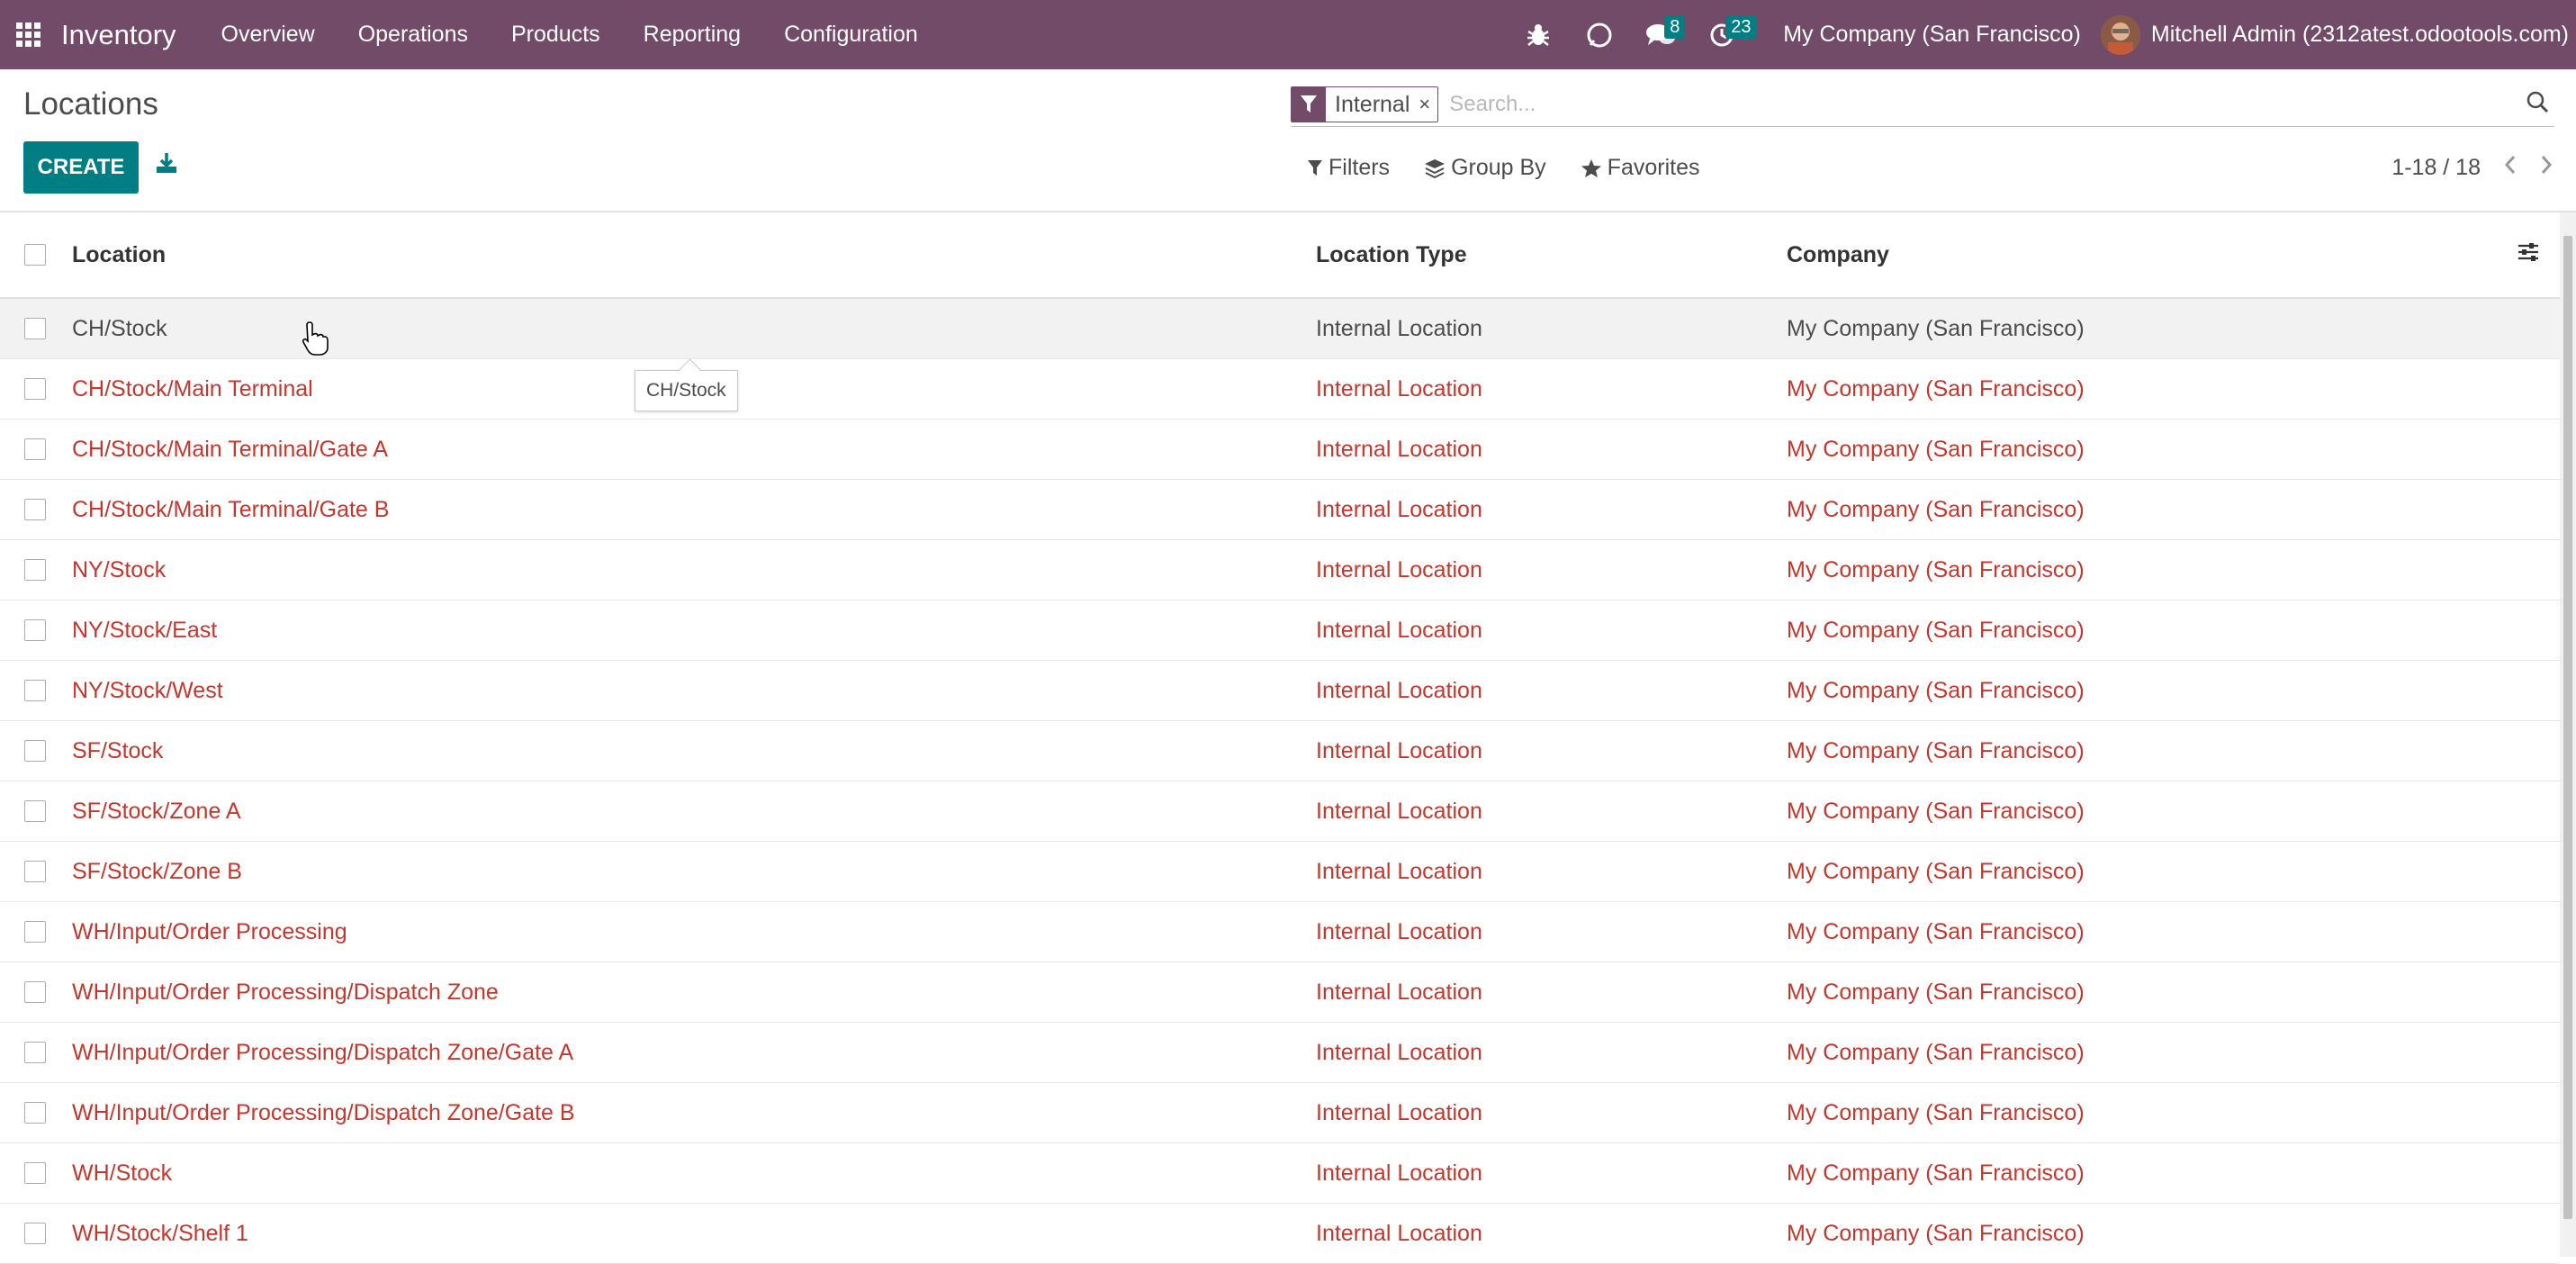 This screenshot has height=1264, width=2576. What do you see at coordinates (1599, 35) in the screenshot?
I see `discuss-icon` at bounding box center [1599, 35].